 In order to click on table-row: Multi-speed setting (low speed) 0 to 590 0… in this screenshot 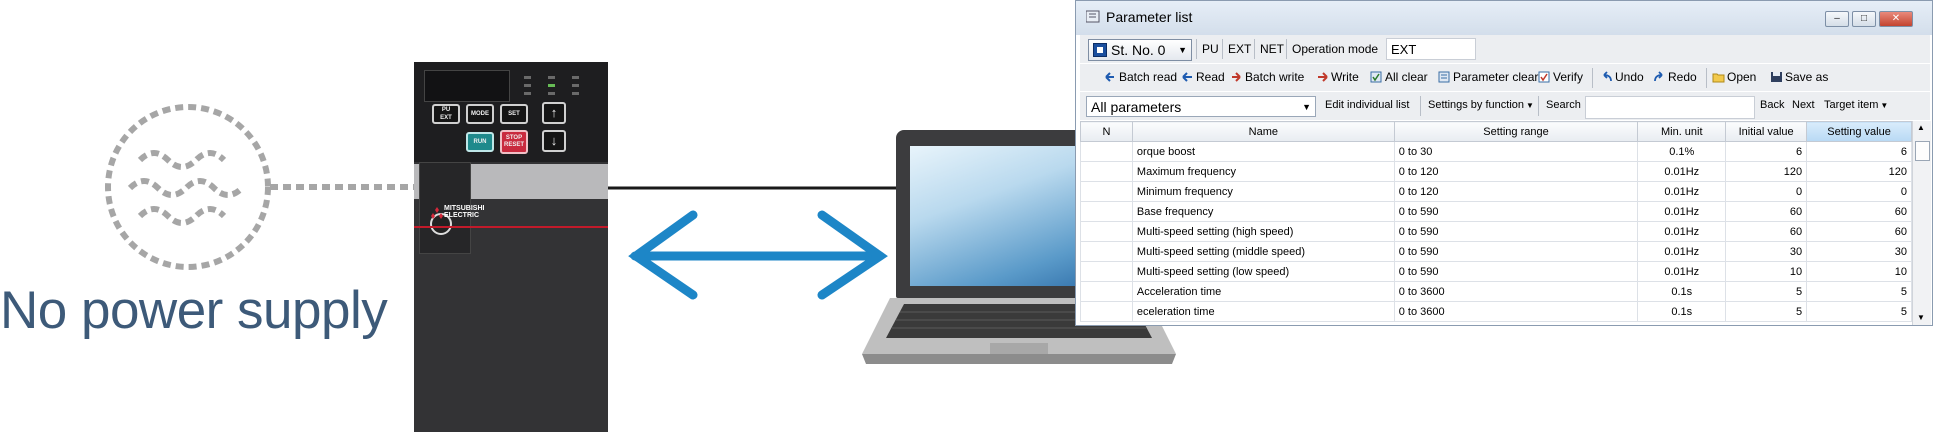, I will do `click(1496, 271)`.